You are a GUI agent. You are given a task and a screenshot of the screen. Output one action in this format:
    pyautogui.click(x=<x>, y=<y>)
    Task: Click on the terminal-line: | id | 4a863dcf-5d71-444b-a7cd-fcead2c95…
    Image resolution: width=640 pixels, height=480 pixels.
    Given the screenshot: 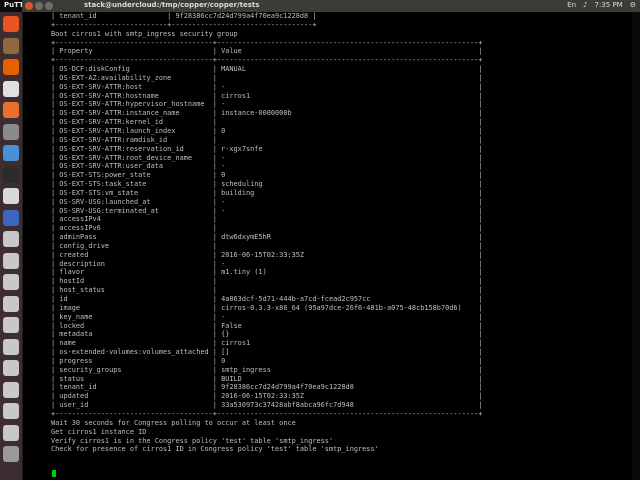 What is the action you would take?
    pyautogui.click(x=267, y=299)
    